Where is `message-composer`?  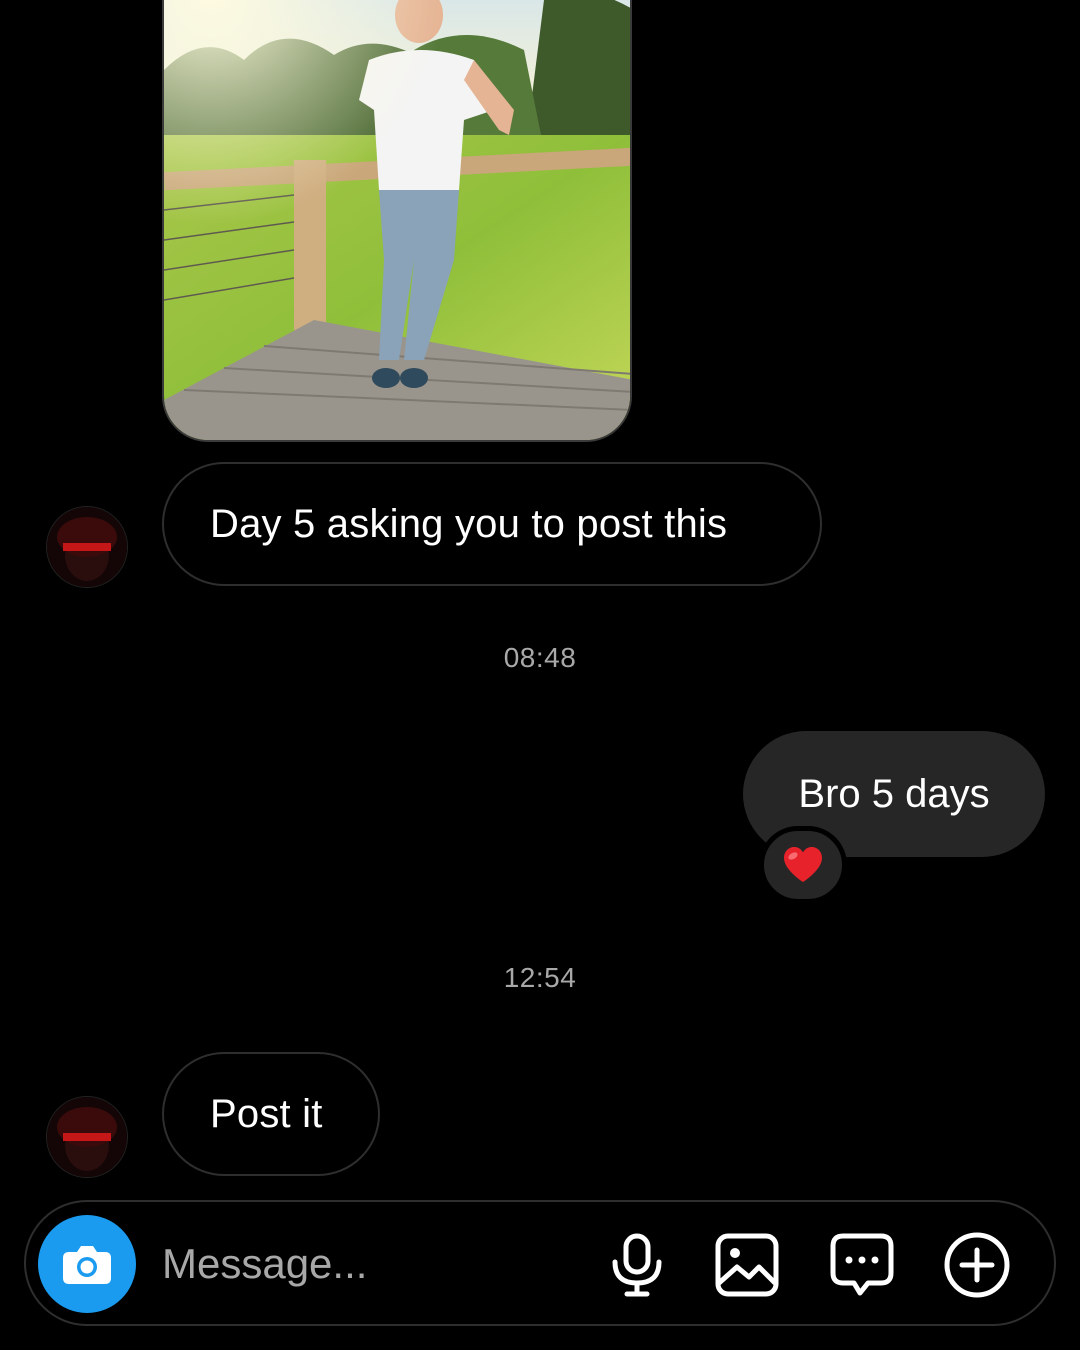 message-composer is located at coordinates (540, 1263).